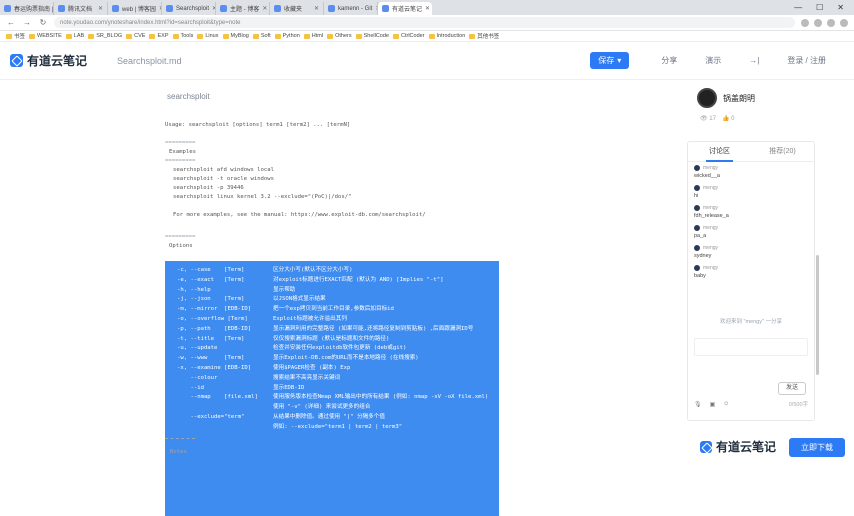  I want to click on option-description: 检查并安装任何exploitdb软件包更新 (deb或git), so click(340, 348).